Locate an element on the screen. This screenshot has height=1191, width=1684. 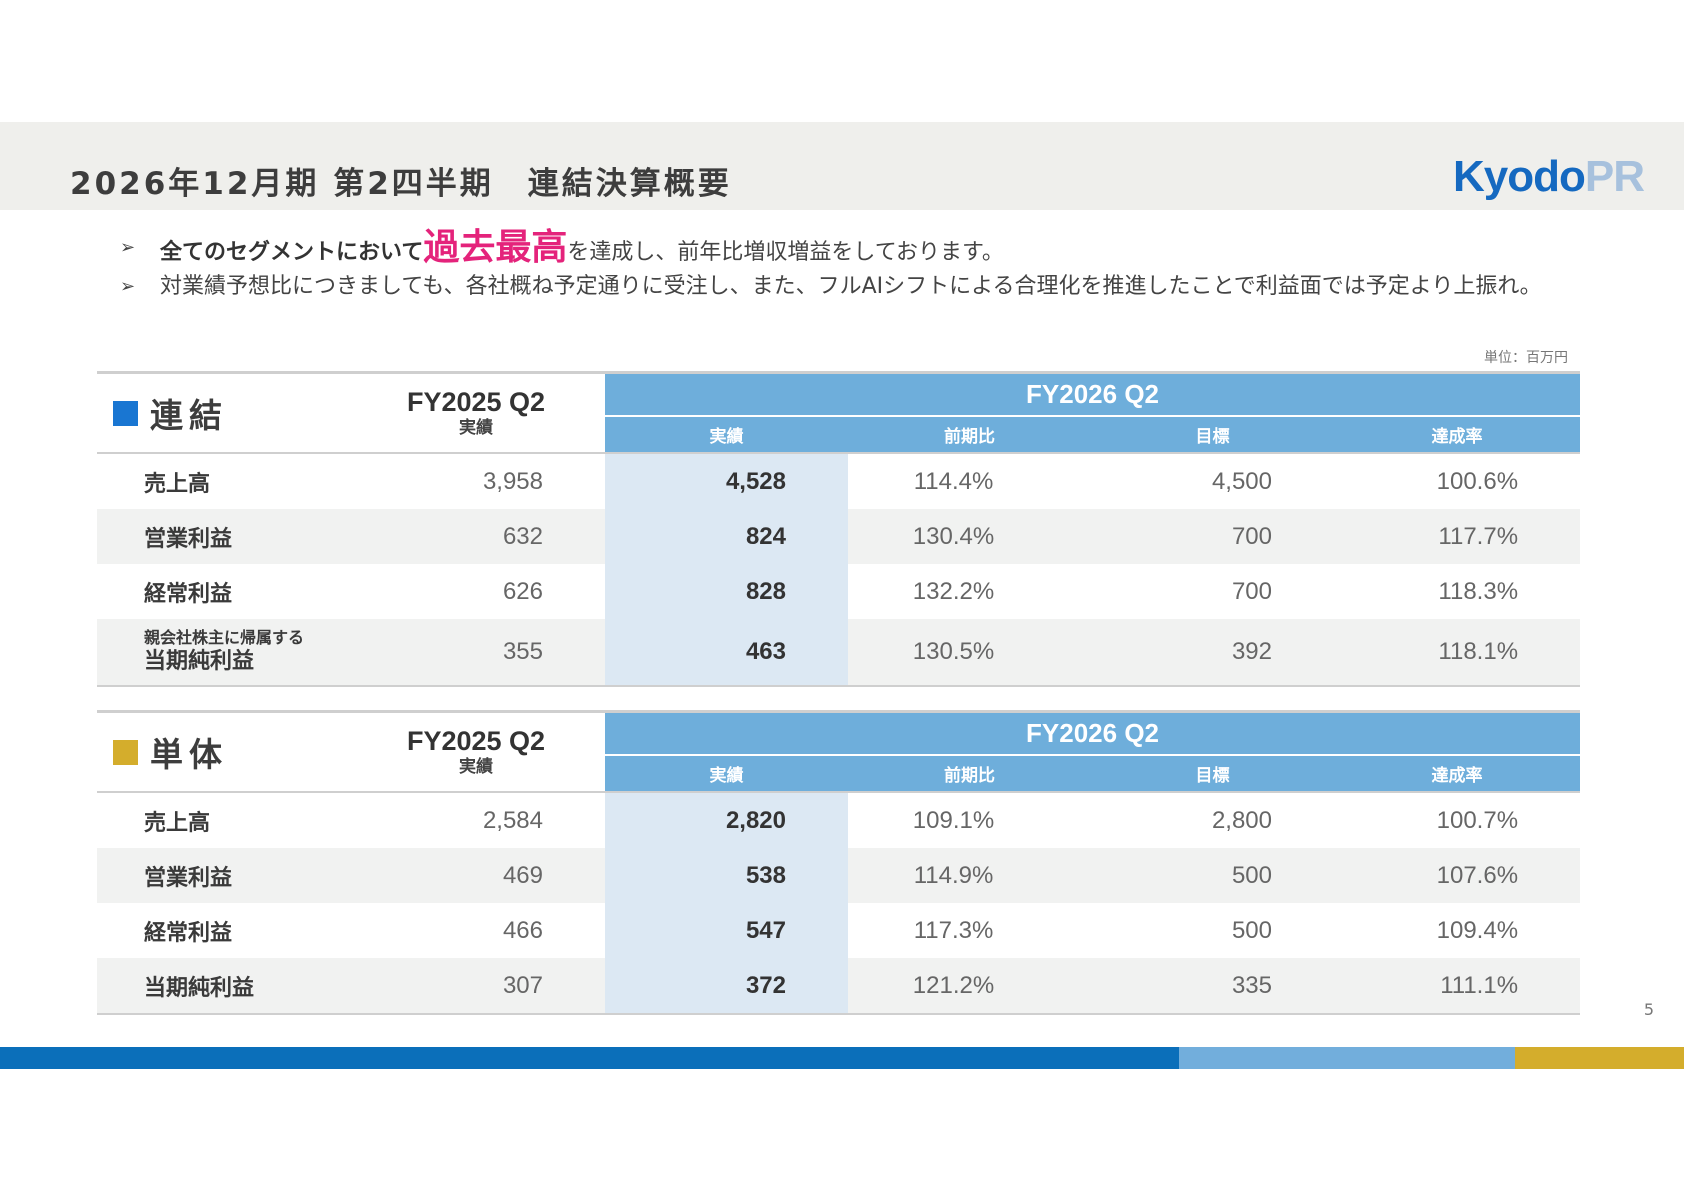
prev-value: 469 is located at coordinates (476, 875).